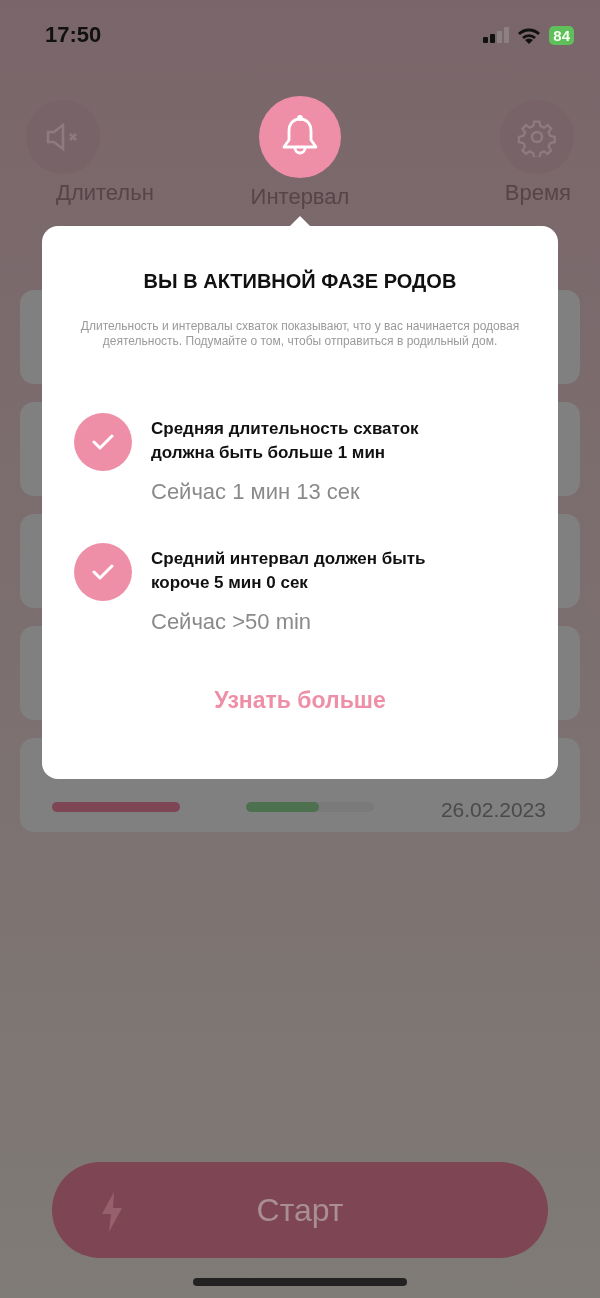 This screenshot has width=600, height=1298. Describe the element at coordinates (300, 1210) in the screenshot. I see `start-button: Старт` at that location.